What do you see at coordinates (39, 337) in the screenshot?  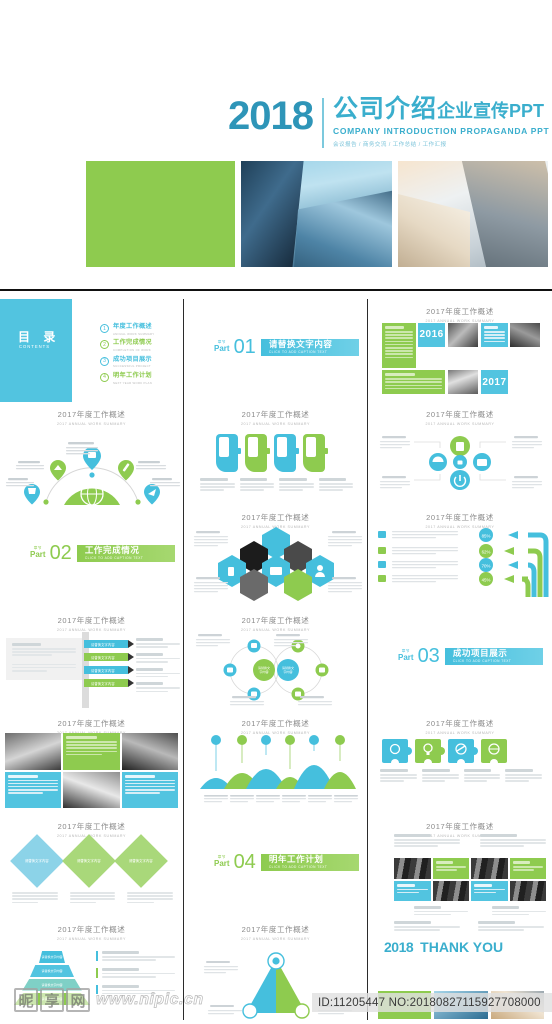 I see `contents-heading-cn: 目 录` at bounding box center [39, 337].